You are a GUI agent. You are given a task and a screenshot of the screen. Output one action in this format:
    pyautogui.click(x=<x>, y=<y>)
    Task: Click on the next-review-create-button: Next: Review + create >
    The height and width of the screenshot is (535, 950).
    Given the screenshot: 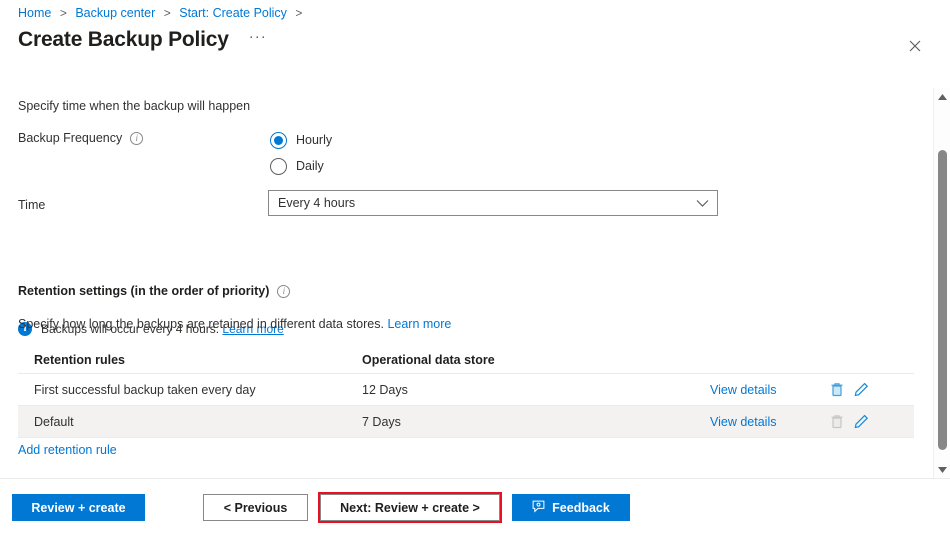 What is the action you would take?
    pyautogui.click(x=410, y=507)
    